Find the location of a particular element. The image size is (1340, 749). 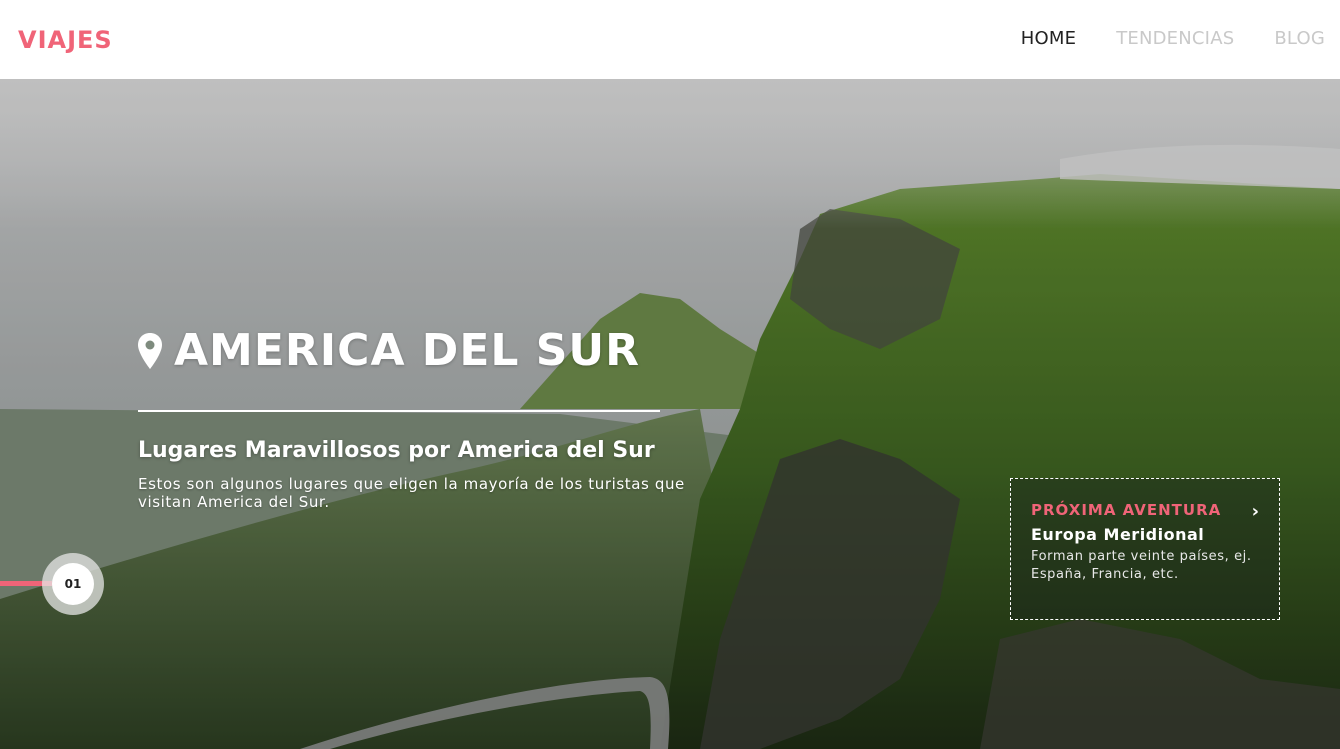

slide-indicator: 01 is located at coordinates (73, 584).